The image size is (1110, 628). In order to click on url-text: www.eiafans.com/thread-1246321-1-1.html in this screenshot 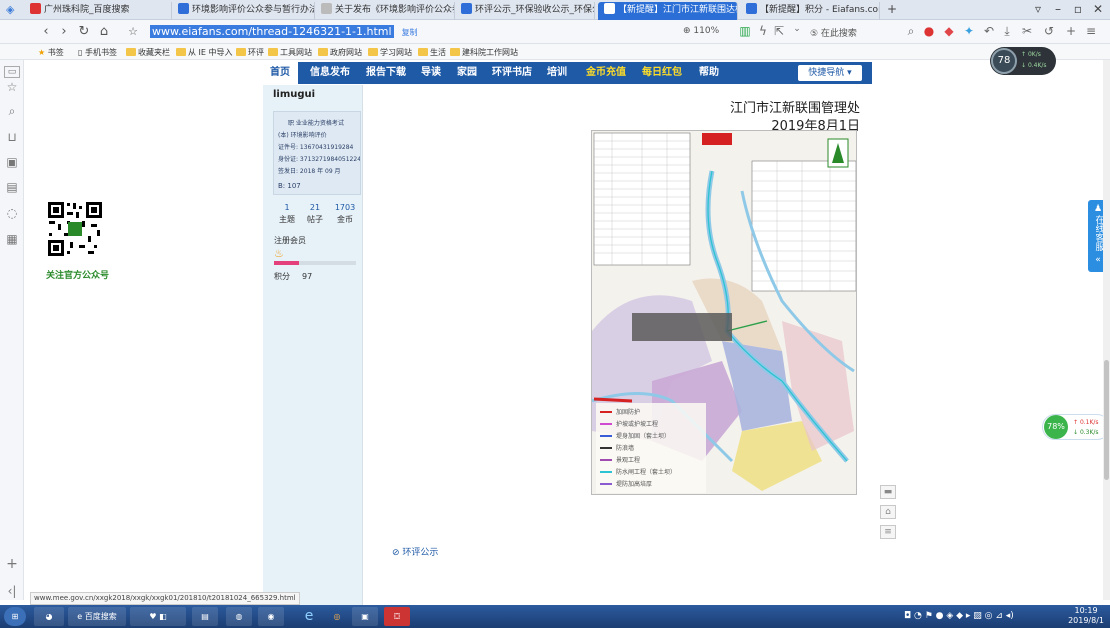, I will do `click(272, 31)`.